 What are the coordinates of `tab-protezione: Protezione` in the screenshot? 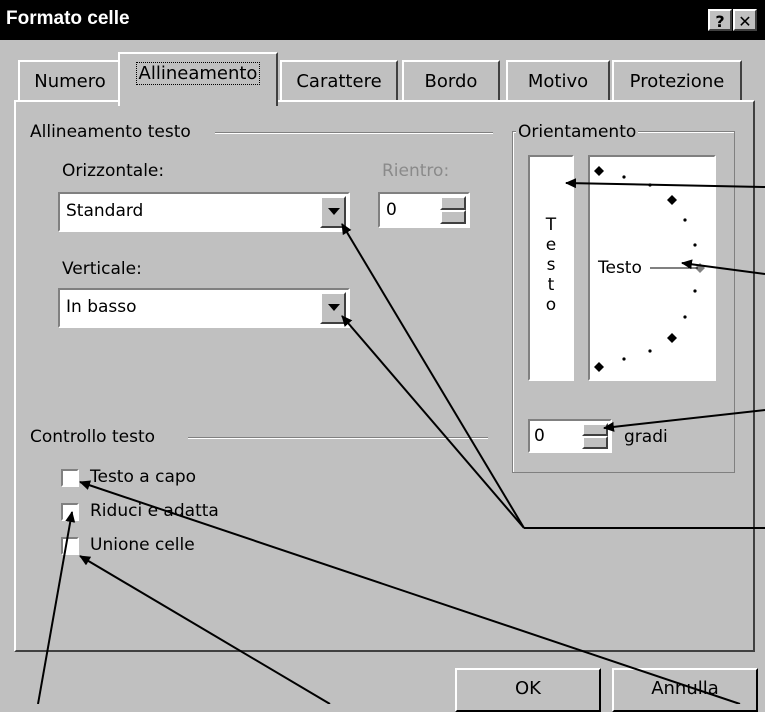 It's located at (677, 81).